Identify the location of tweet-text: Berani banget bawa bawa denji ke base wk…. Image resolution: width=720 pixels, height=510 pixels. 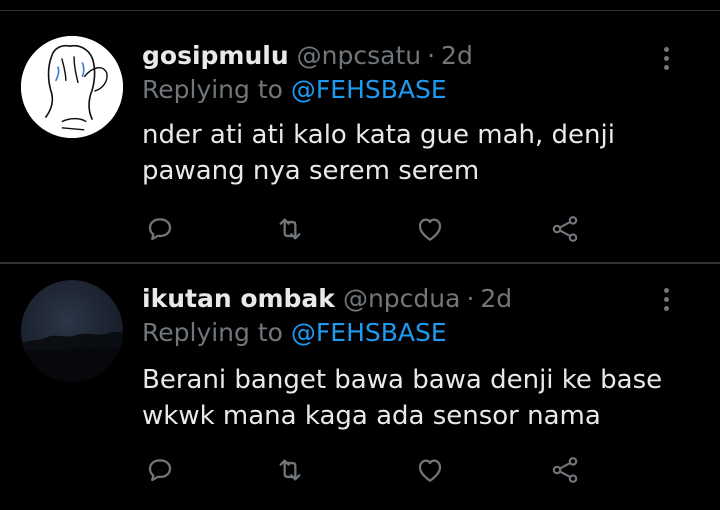
(422, 398).